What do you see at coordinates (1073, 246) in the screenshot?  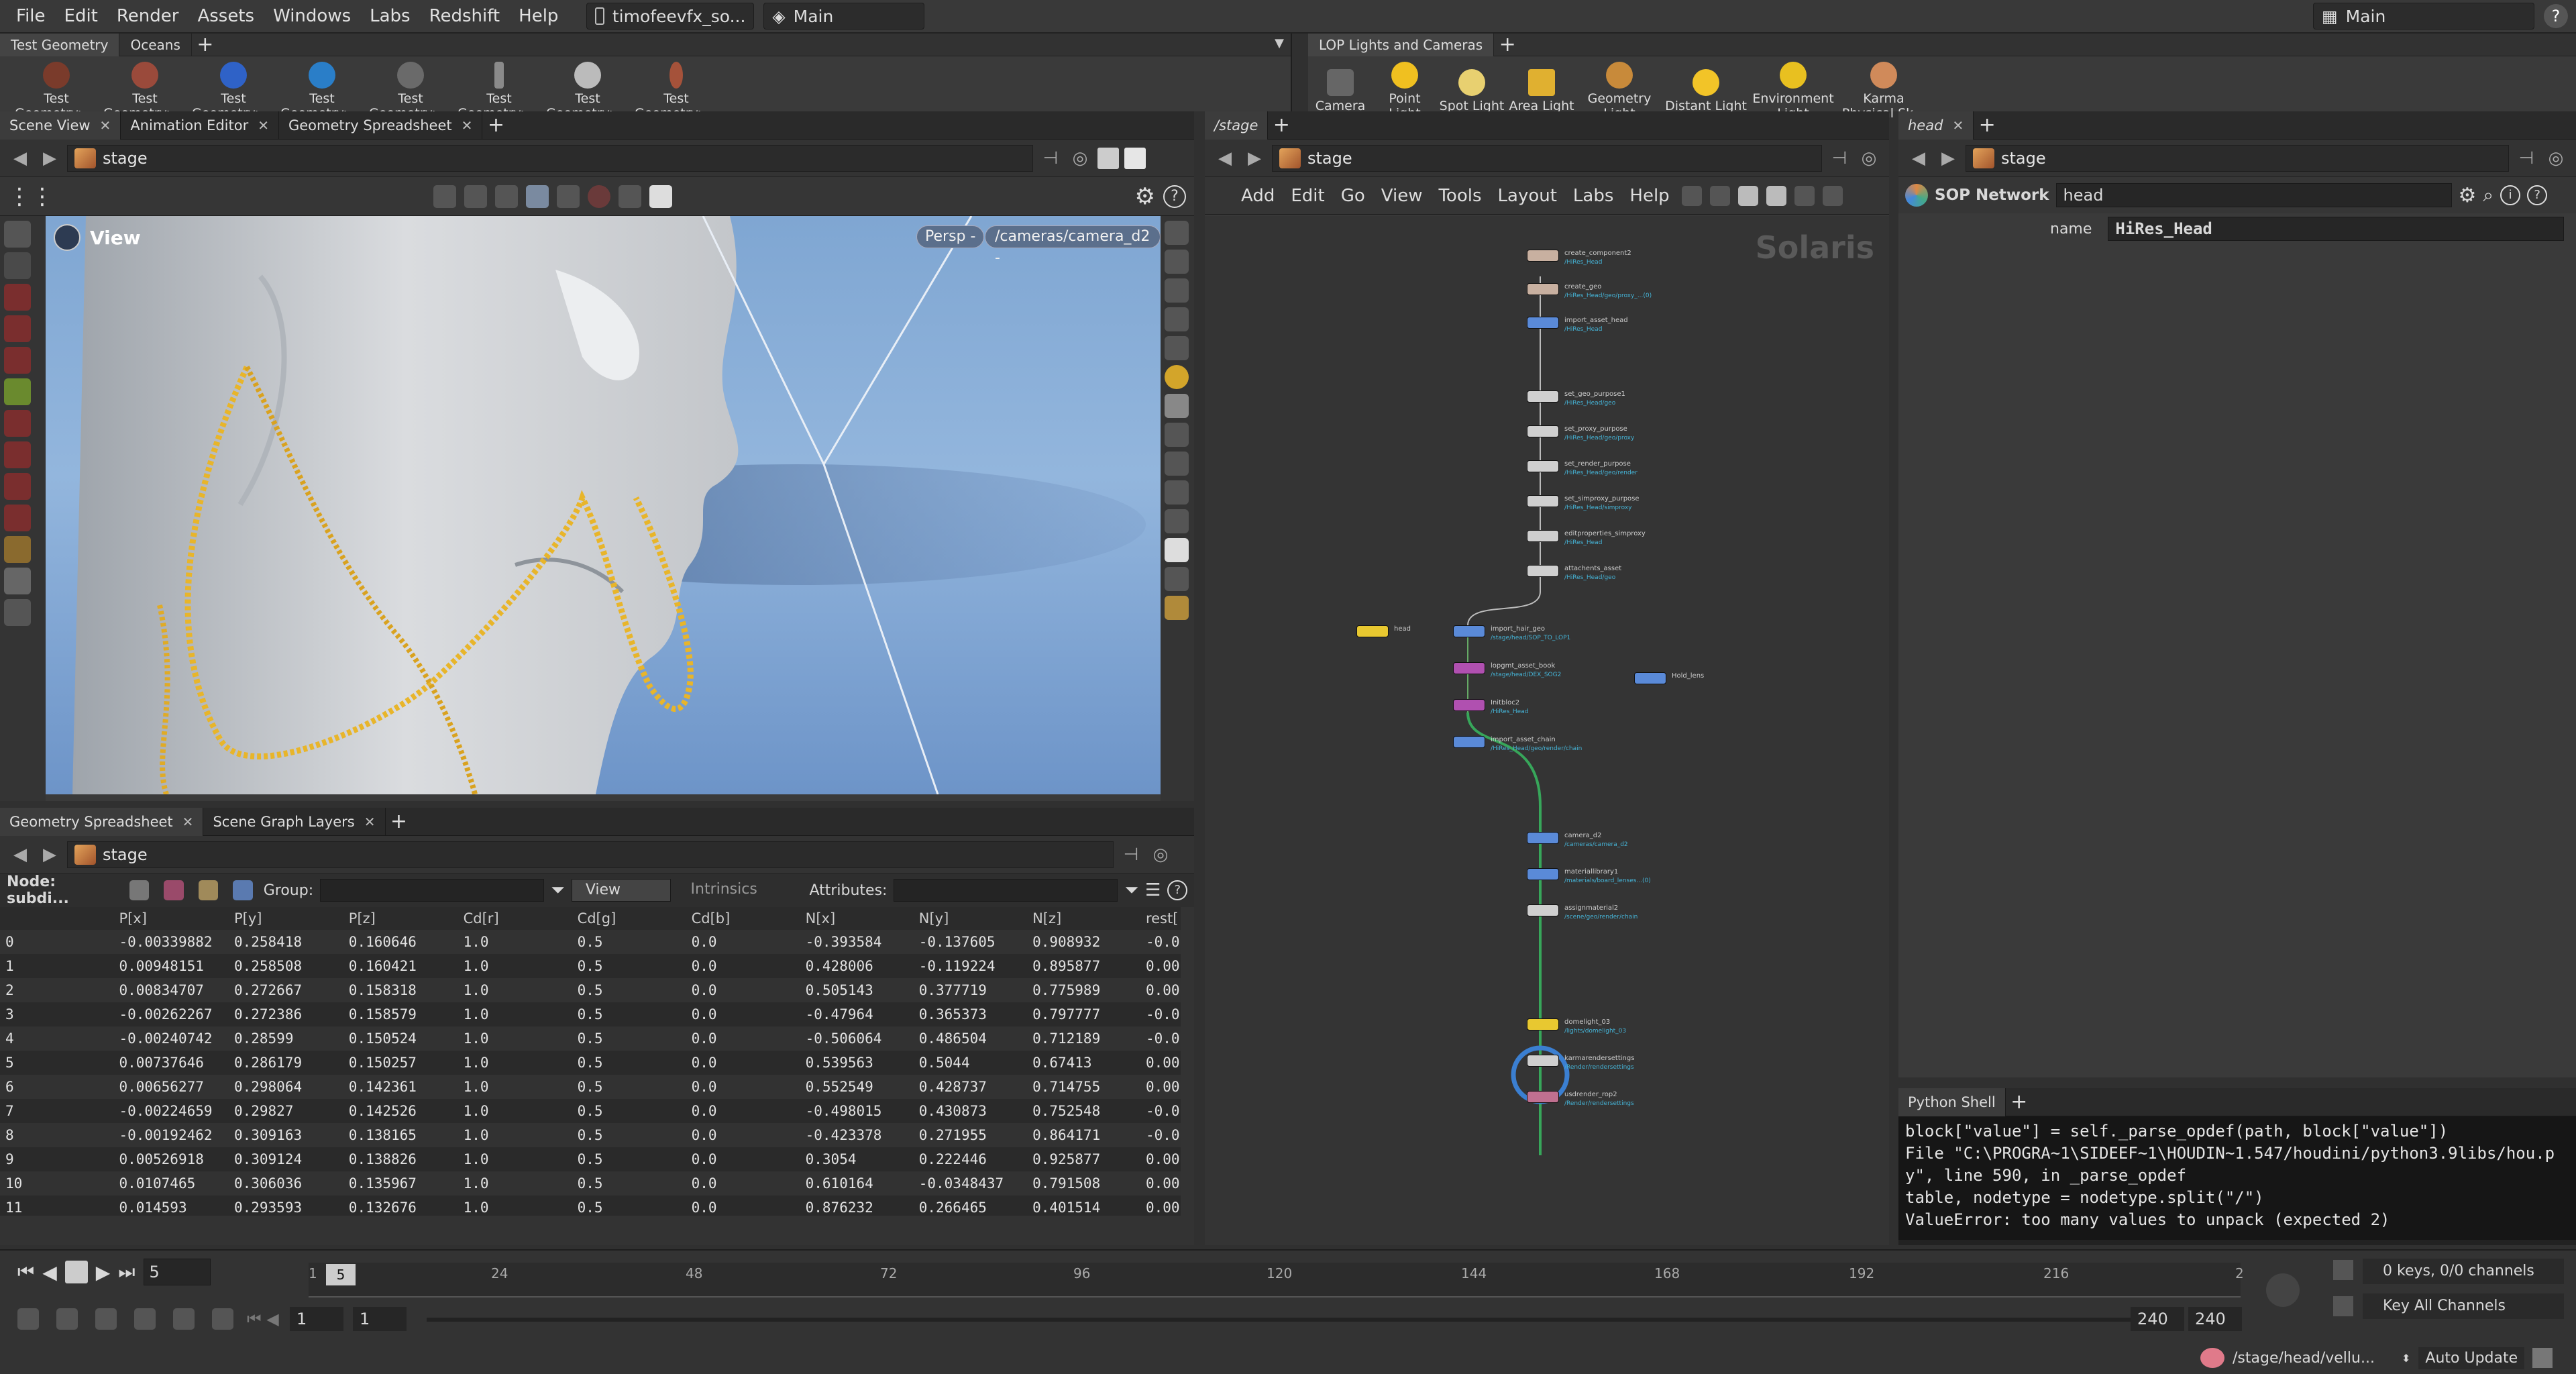 I see `camera-menu: /cameras/camera_d2 -` at bounding box center [1073, 246].